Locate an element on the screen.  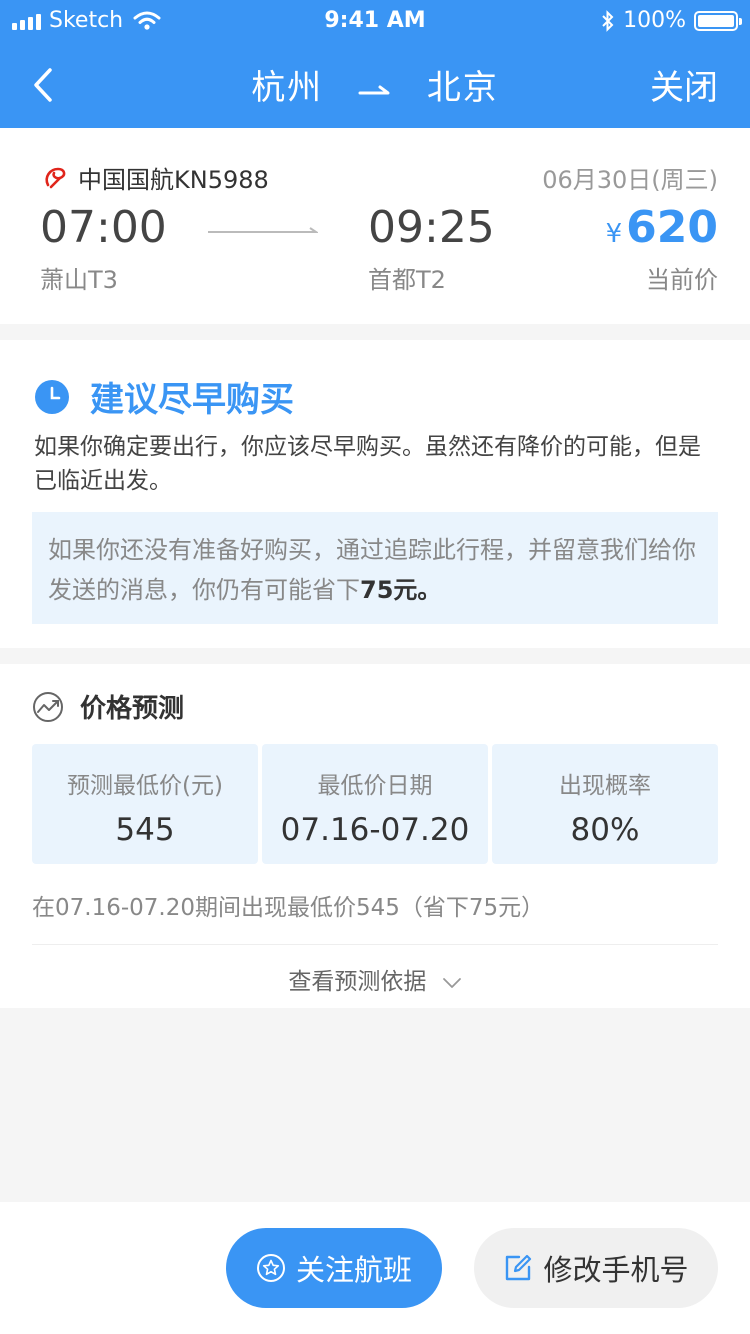
edit-phone-button: 修改手机号 is located at coordinates (596, 1268).